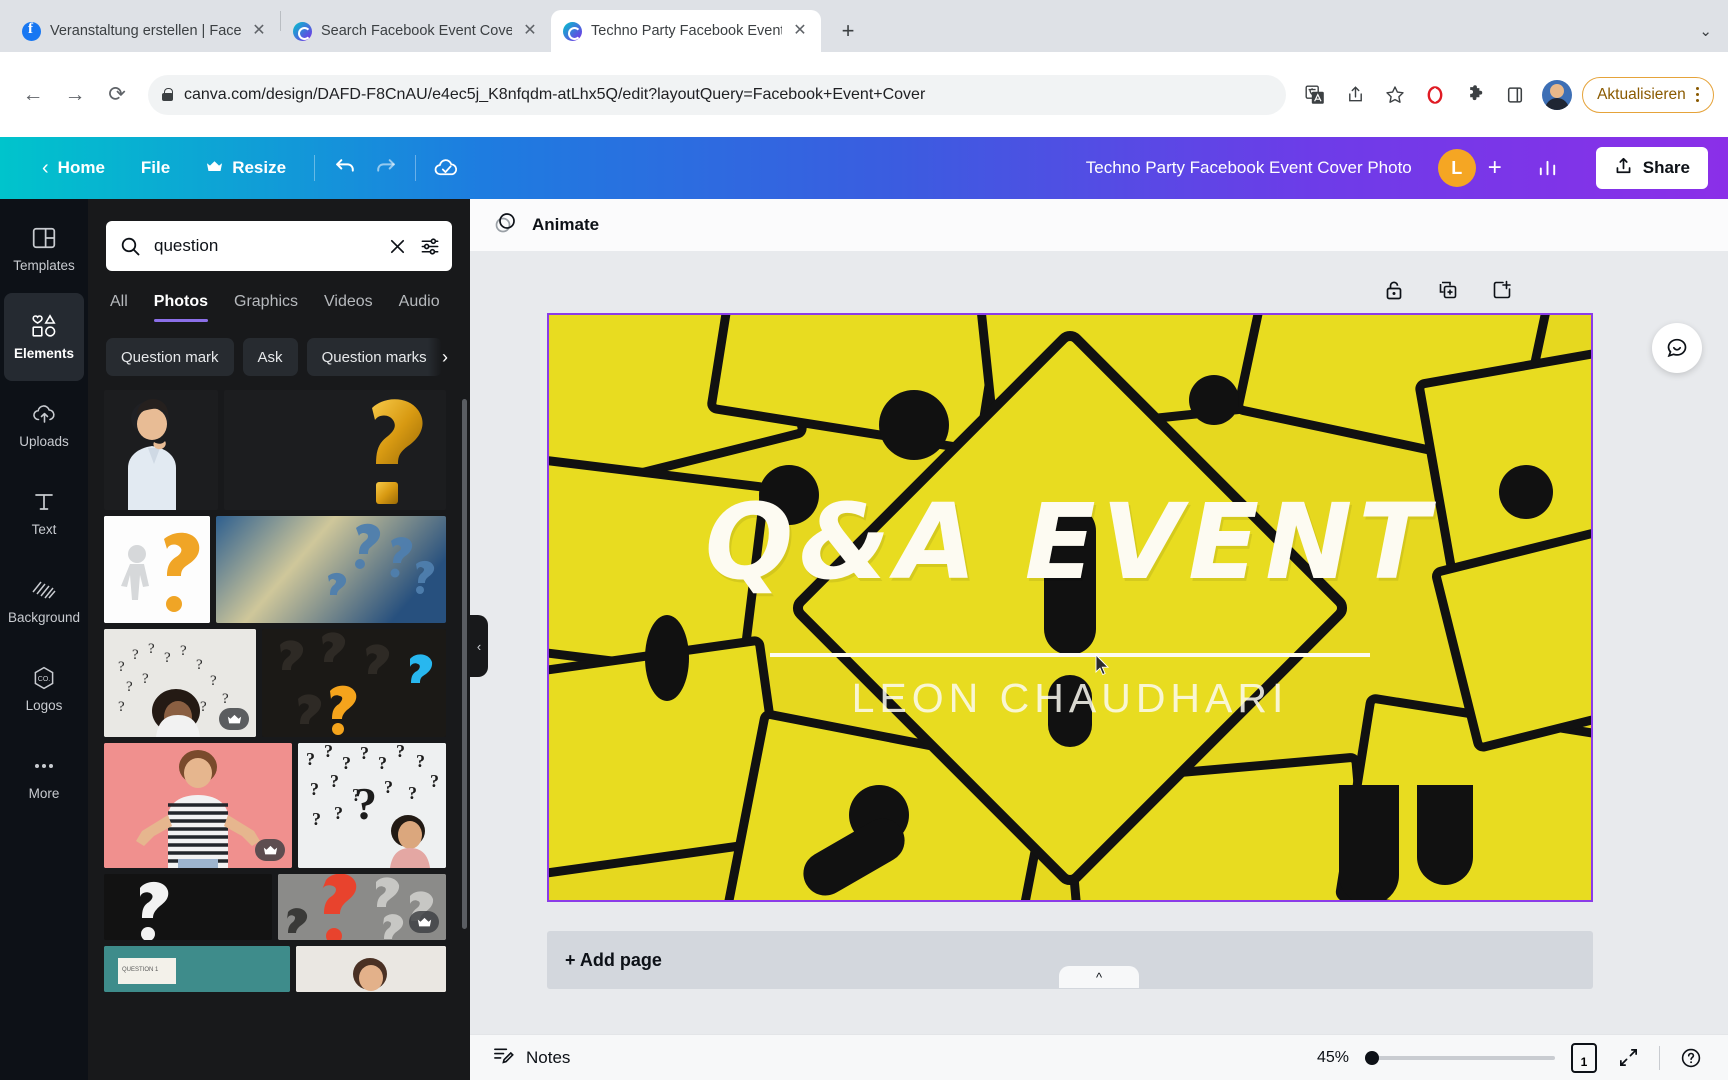  Describe the element at coordinates (1315, 95) in the screenshot. I see `translate-icon` at that location.